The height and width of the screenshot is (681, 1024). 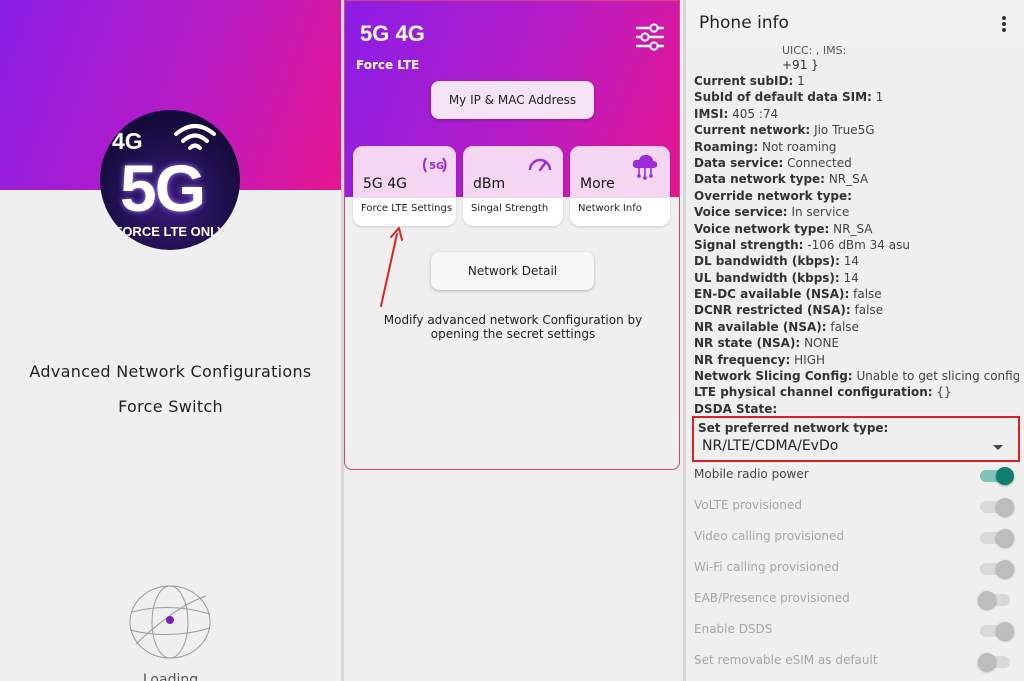 What do you see at coordinates (856, 163) in the screenshot?
I see `info-row: Data service: Connected` at bounding box center [856, 163].